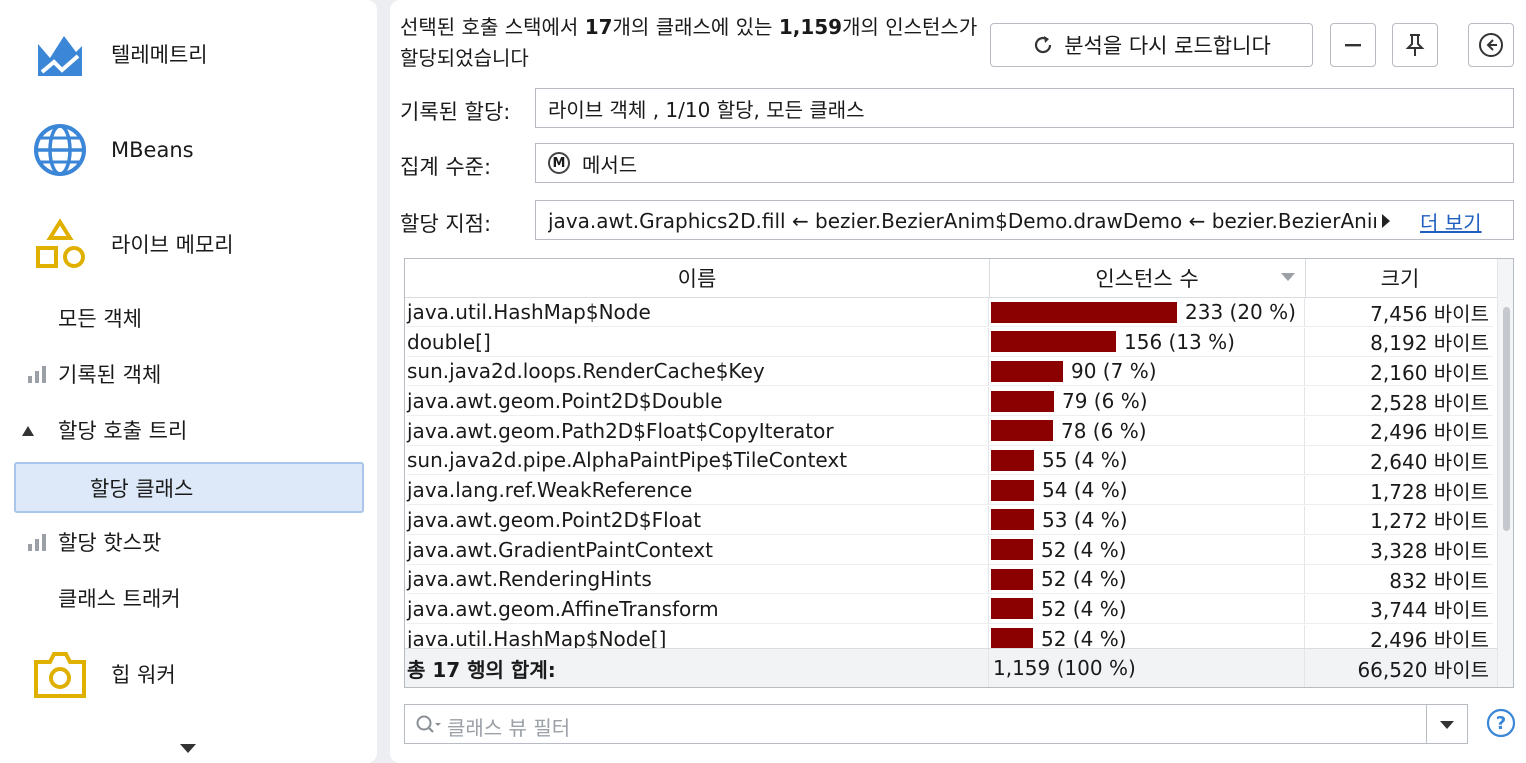 The width and height of the screenshot is (1526, 763). What do you see at coordinates (598, 27) in the screenshot?
I see `class-count: 17` at bounding box center [598, 27].